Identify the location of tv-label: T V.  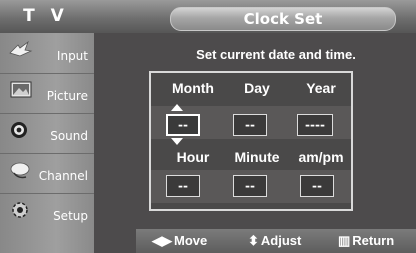
(46, 16).